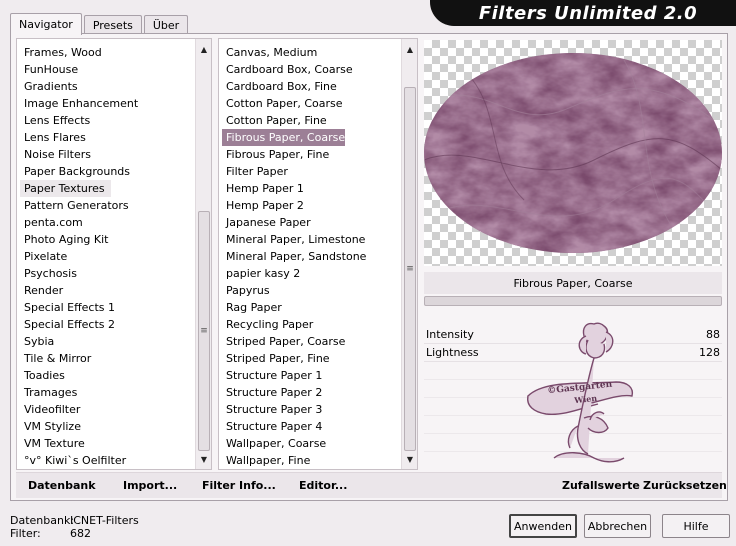 The image size is (736, 546). I want to click on database-label: Datenbank:, so click(42, 520).